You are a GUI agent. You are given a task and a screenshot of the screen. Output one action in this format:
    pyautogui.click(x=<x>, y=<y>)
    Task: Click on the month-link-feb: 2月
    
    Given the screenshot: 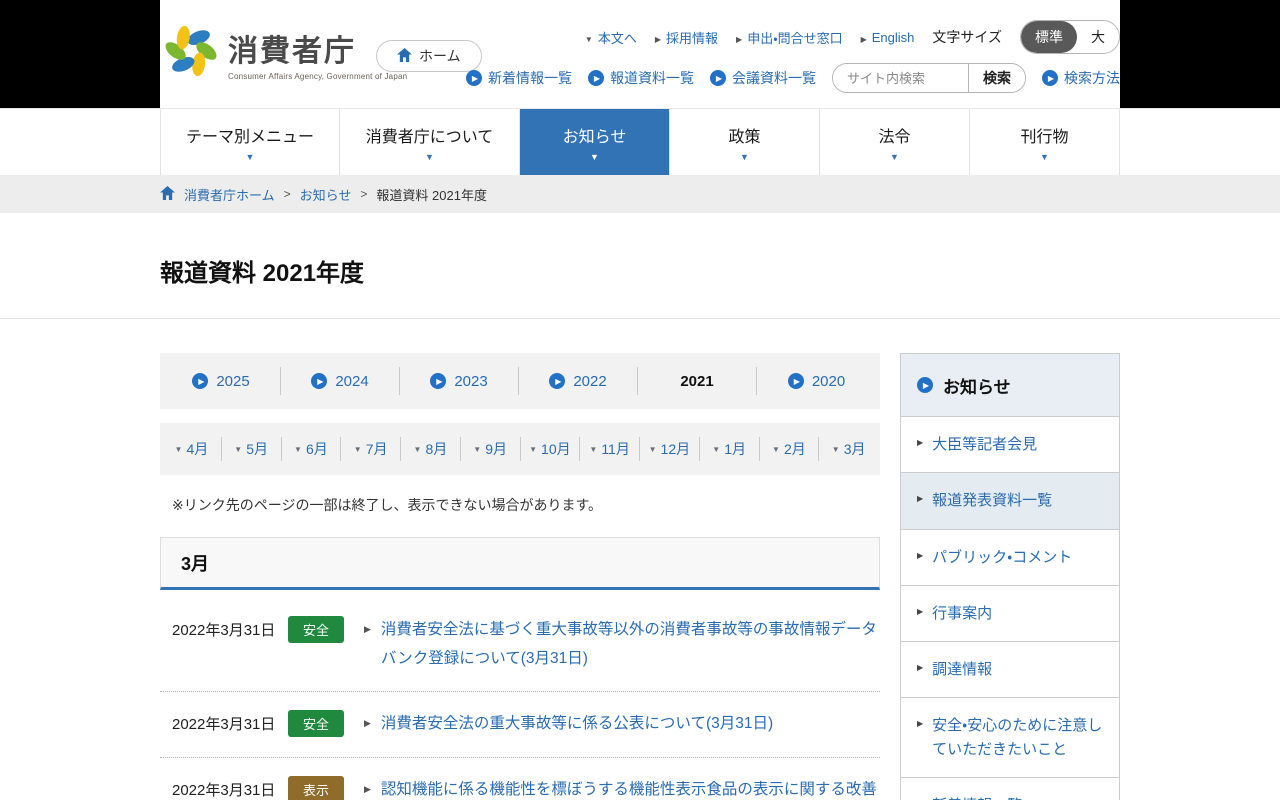 What is the action you would take?
    pyautogui.click(x=790, y=449)
    